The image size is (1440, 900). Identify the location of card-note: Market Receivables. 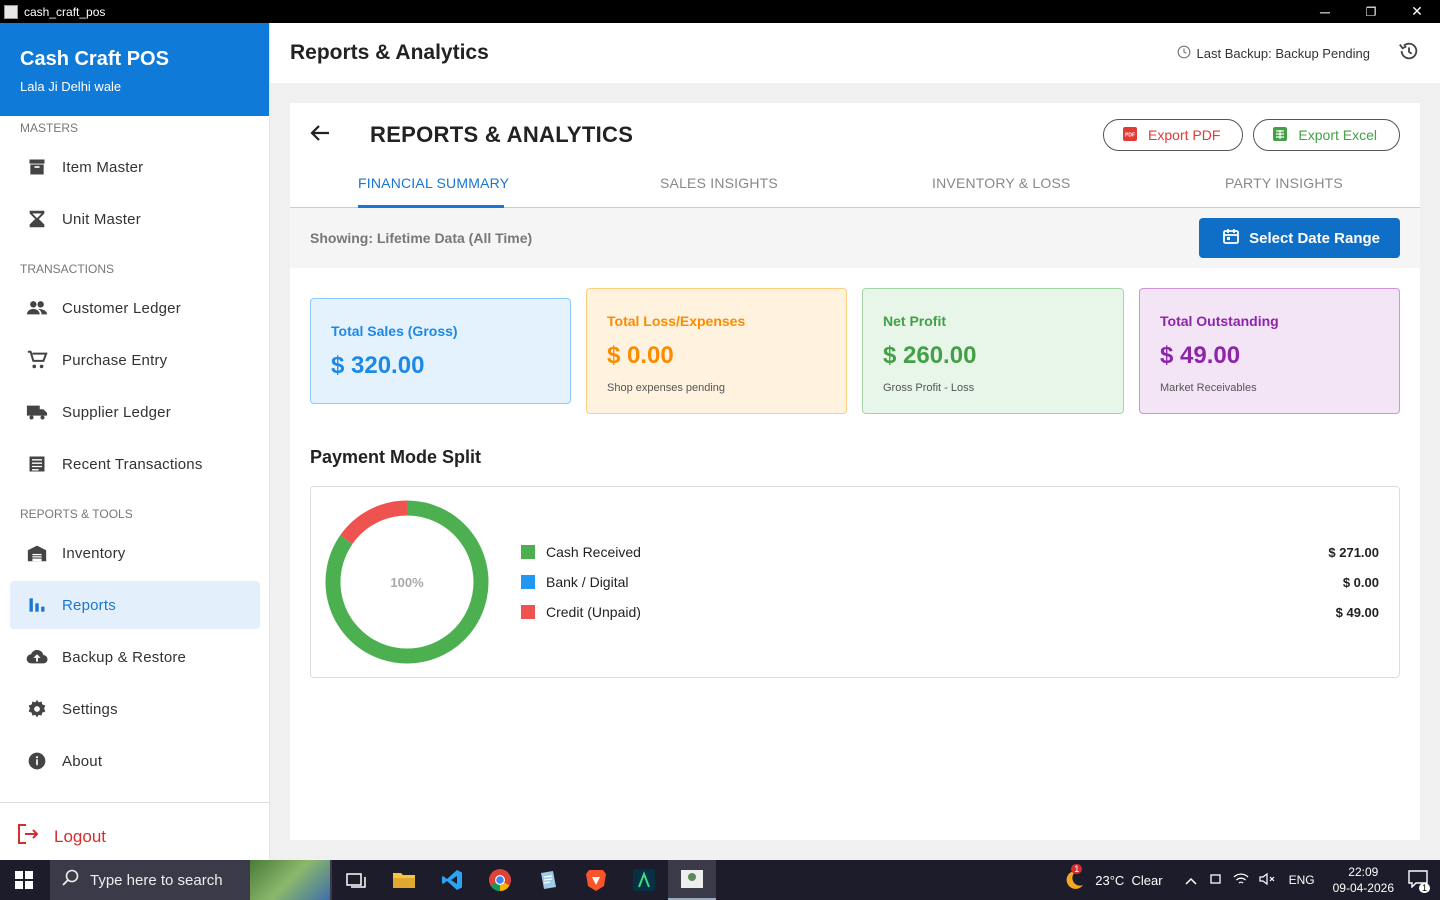
(1208, 388).